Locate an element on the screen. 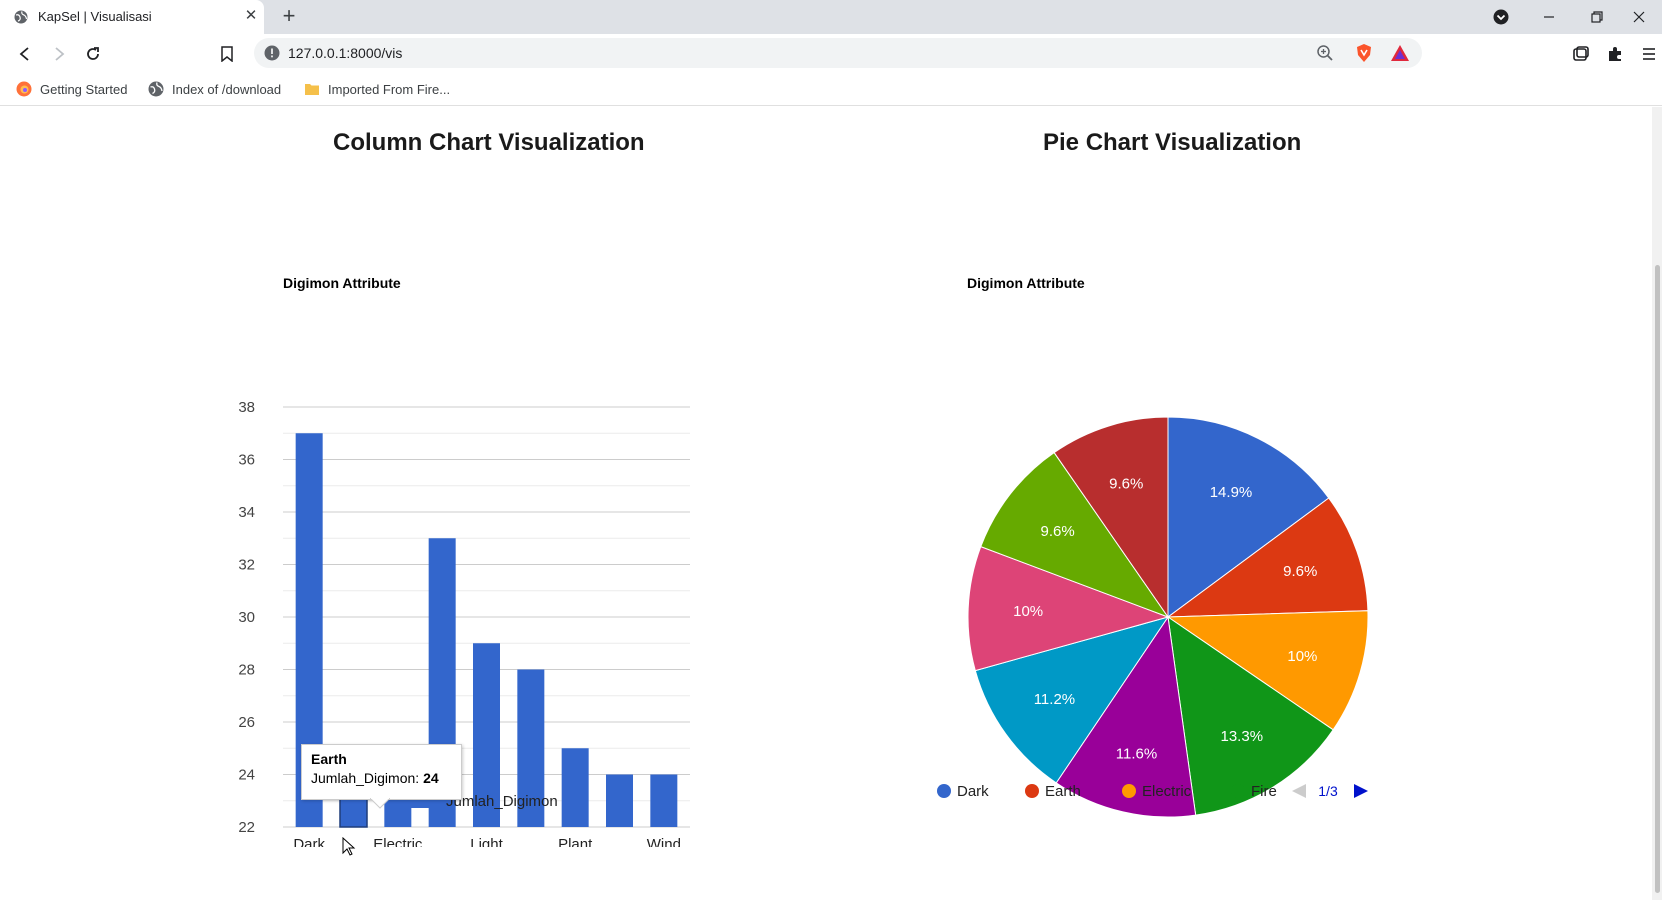 The image size is (1662, 900). y-tick-label: 34 is located at coordinates (246, 512).